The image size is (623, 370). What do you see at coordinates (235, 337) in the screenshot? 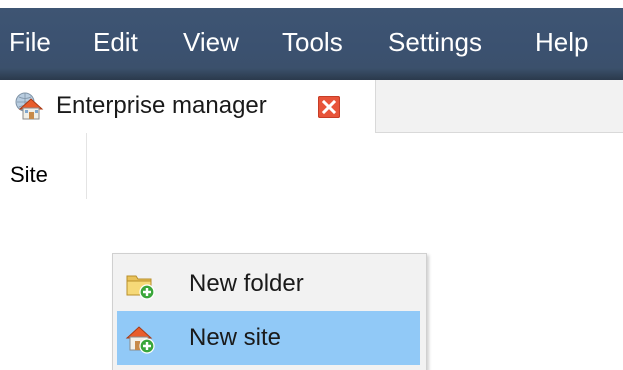
I see `menu-item-label: New site` at bounding box center [235, 337].